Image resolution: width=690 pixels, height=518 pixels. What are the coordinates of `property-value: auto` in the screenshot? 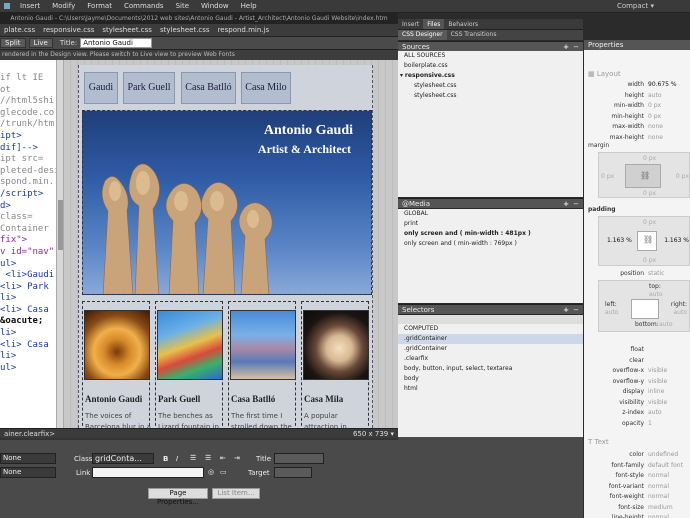 It's located at (655, 413).